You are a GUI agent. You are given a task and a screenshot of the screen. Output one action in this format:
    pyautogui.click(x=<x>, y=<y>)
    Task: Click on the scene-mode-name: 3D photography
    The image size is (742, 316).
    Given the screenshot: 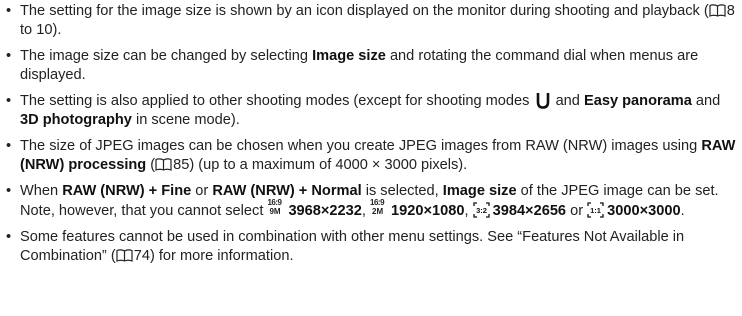 What is the action you would take?
    pyautogui.click(x=76, y=120)
    